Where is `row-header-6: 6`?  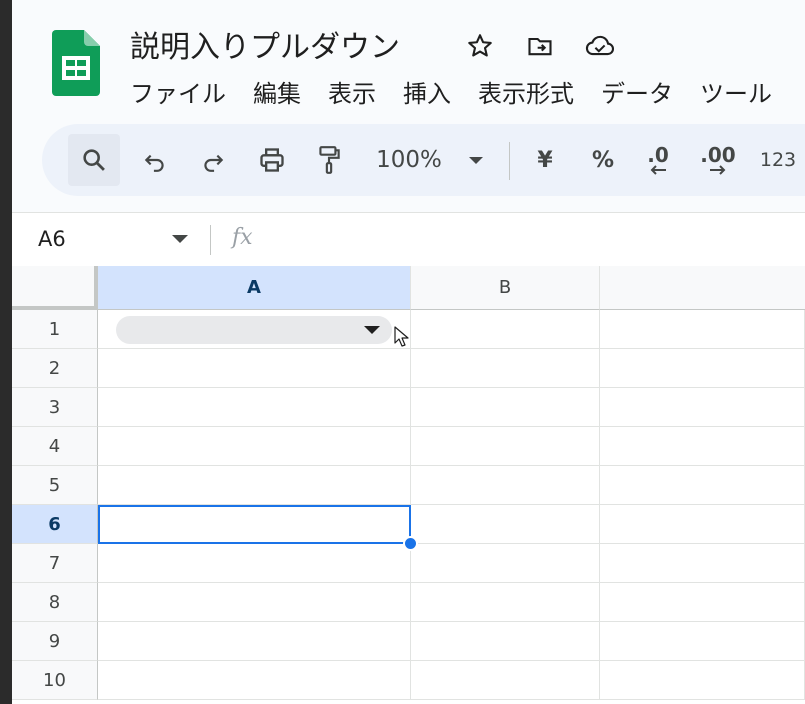
row-header-6: 6 is located at coordinates (55, 524).